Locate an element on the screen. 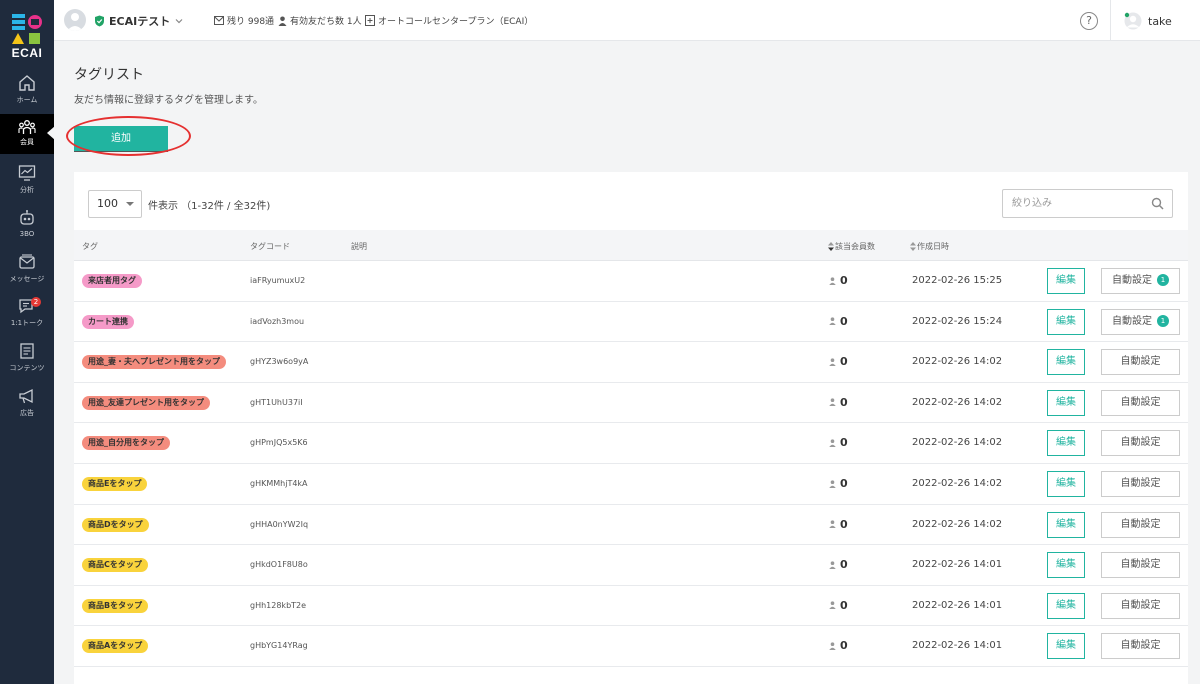  column-header-members: 該当会員数 is located at coordinates (851, 246).